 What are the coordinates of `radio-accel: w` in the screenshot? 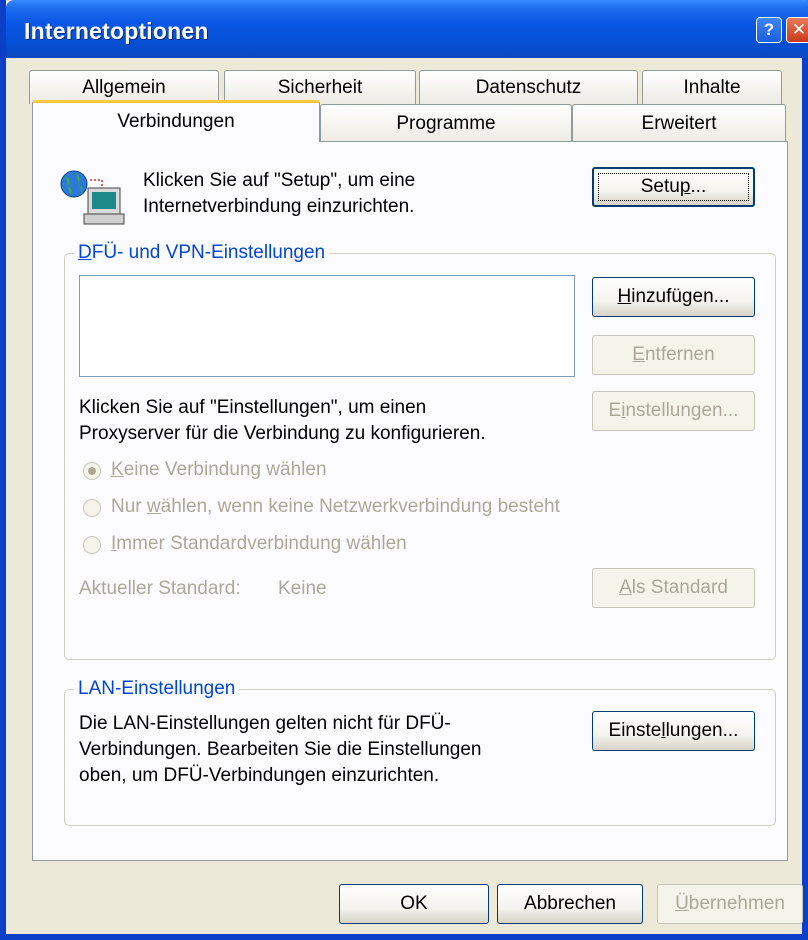 It's located at (153, 506).